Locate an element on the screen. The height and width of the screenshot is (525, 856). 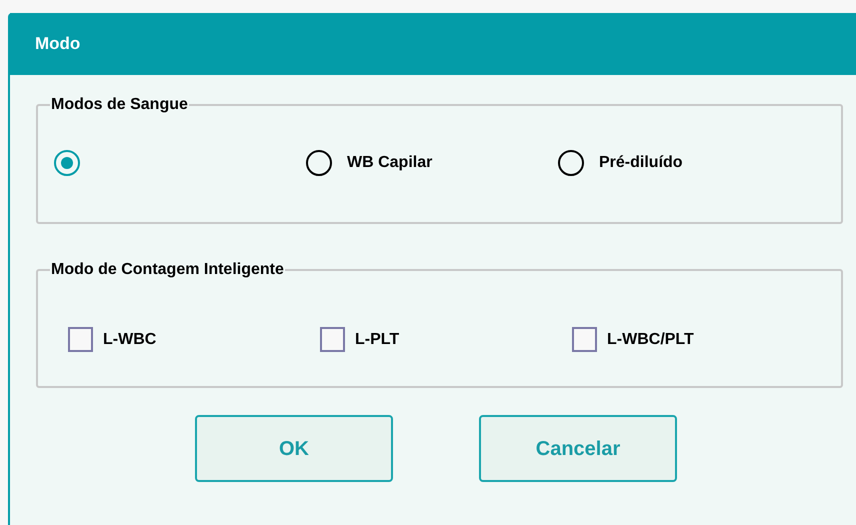
checkbox-label: L-WBC is located at coordinates (129, 340).